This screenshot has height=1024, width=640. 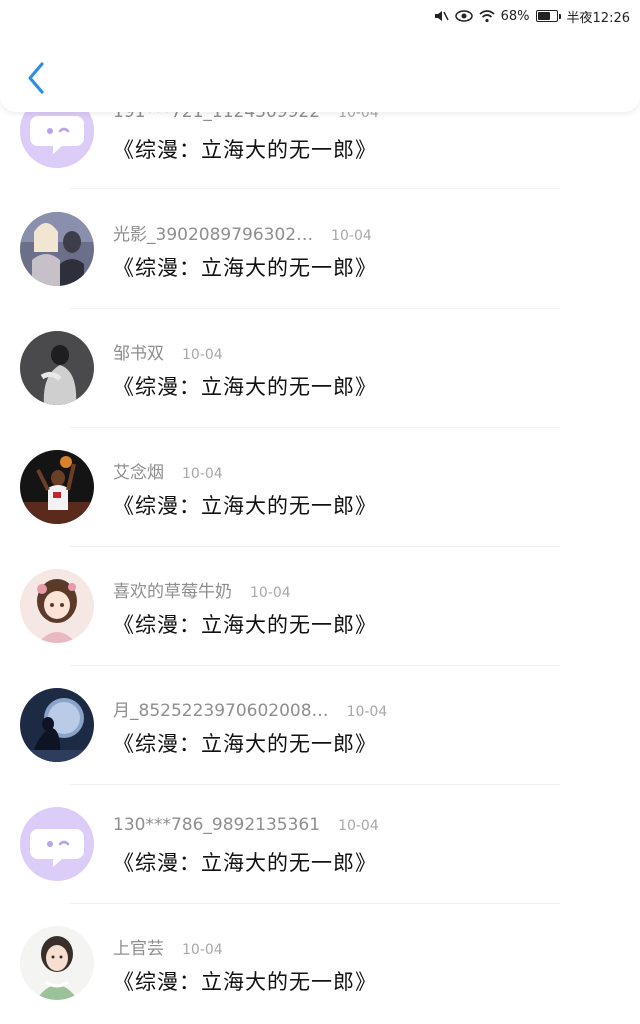 What do you see at coordinates (138, 473) in the screenshot?
I see `user-name-text: 艾念烟` at bounding box center [138, 473].